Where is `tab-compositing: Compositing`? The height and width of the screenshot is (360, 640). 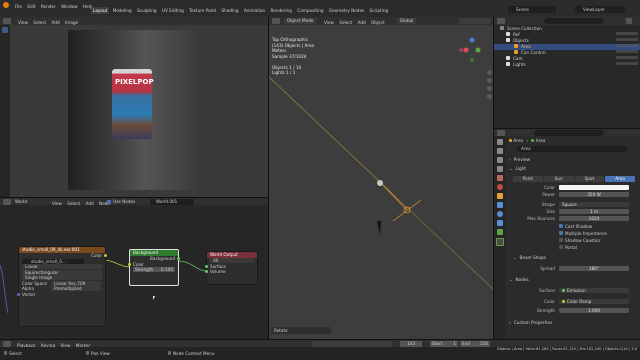 tab-compositing: Compositing is located at coordinates (310, 10).